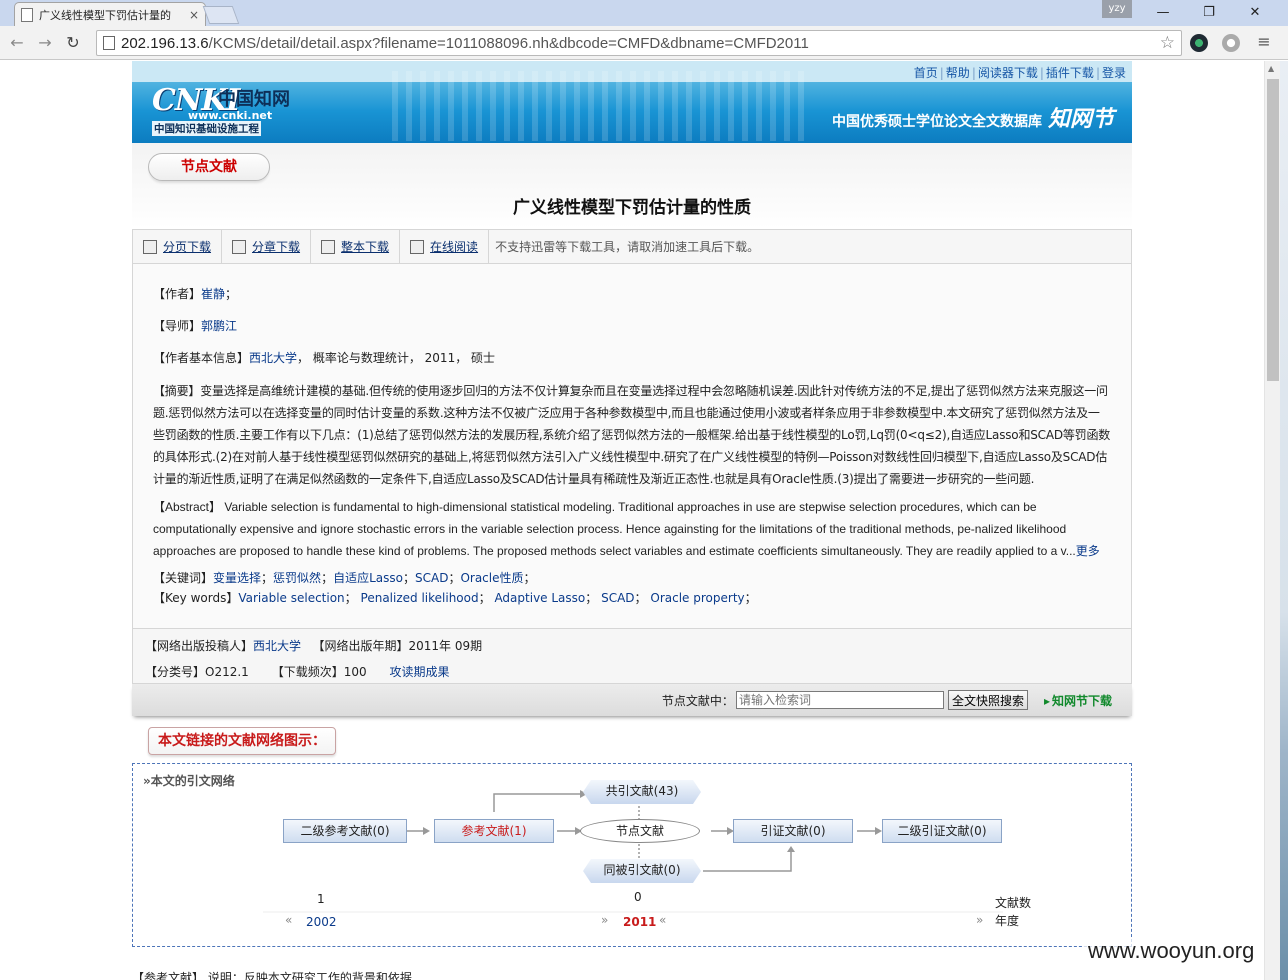 Image resolution: width=1288 pixels, height=980 pixels. Describe the element at coordinates (368, 578) in the screenshot. I see `keyword-link: 自适应Lasso` at that location.